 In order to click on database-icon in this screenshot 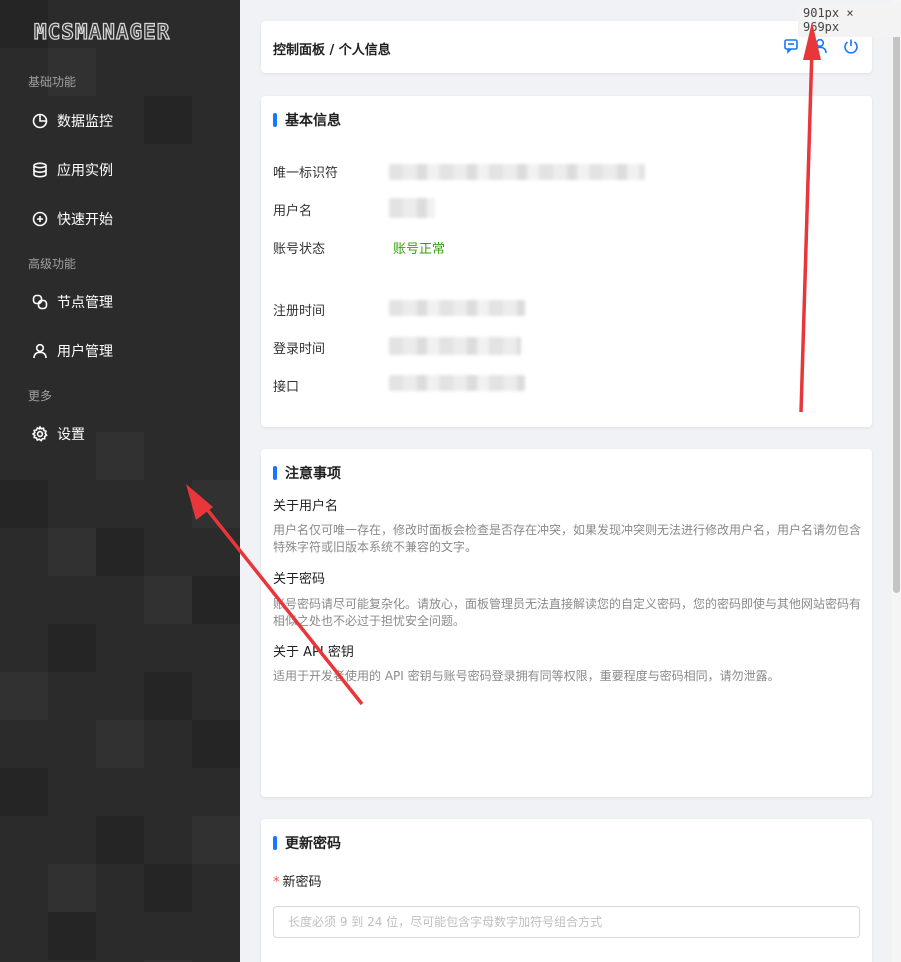, I will do `click(40, 170)`.